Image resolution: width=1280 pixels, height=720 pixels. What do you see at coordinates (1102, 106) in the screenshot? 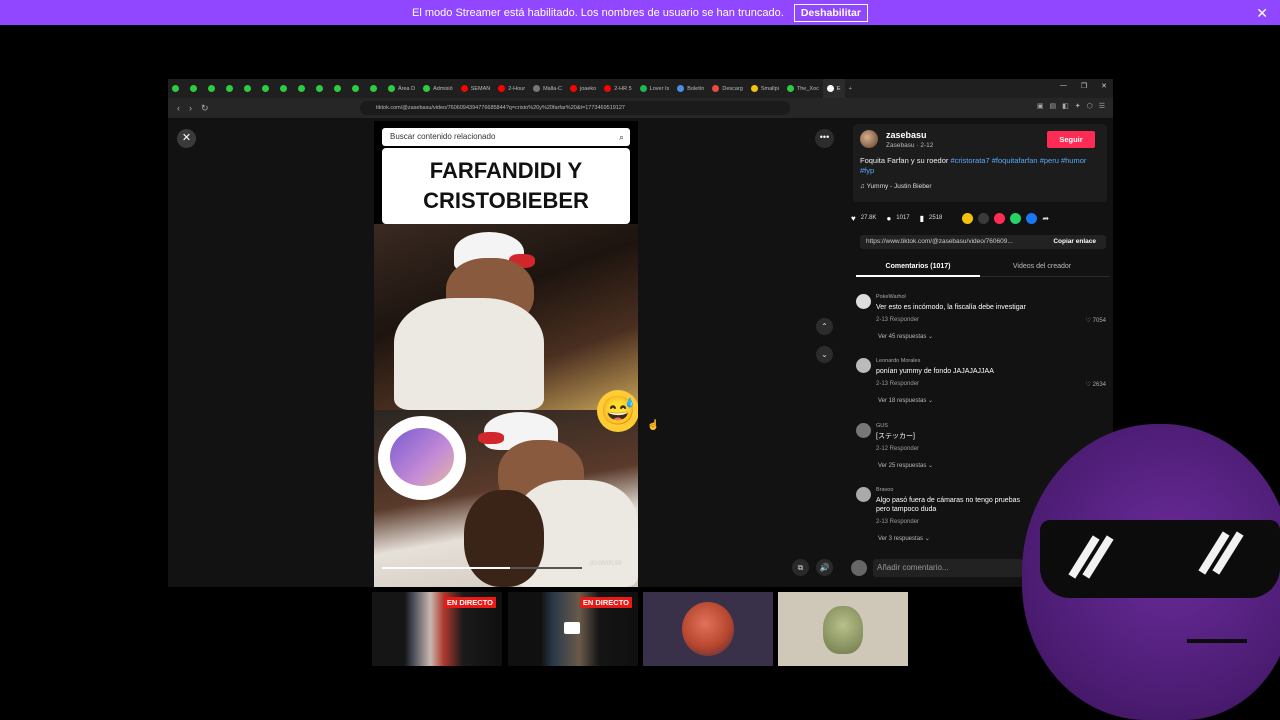
I see `menu-icon: ☰` at bounding box center [1102, 106].